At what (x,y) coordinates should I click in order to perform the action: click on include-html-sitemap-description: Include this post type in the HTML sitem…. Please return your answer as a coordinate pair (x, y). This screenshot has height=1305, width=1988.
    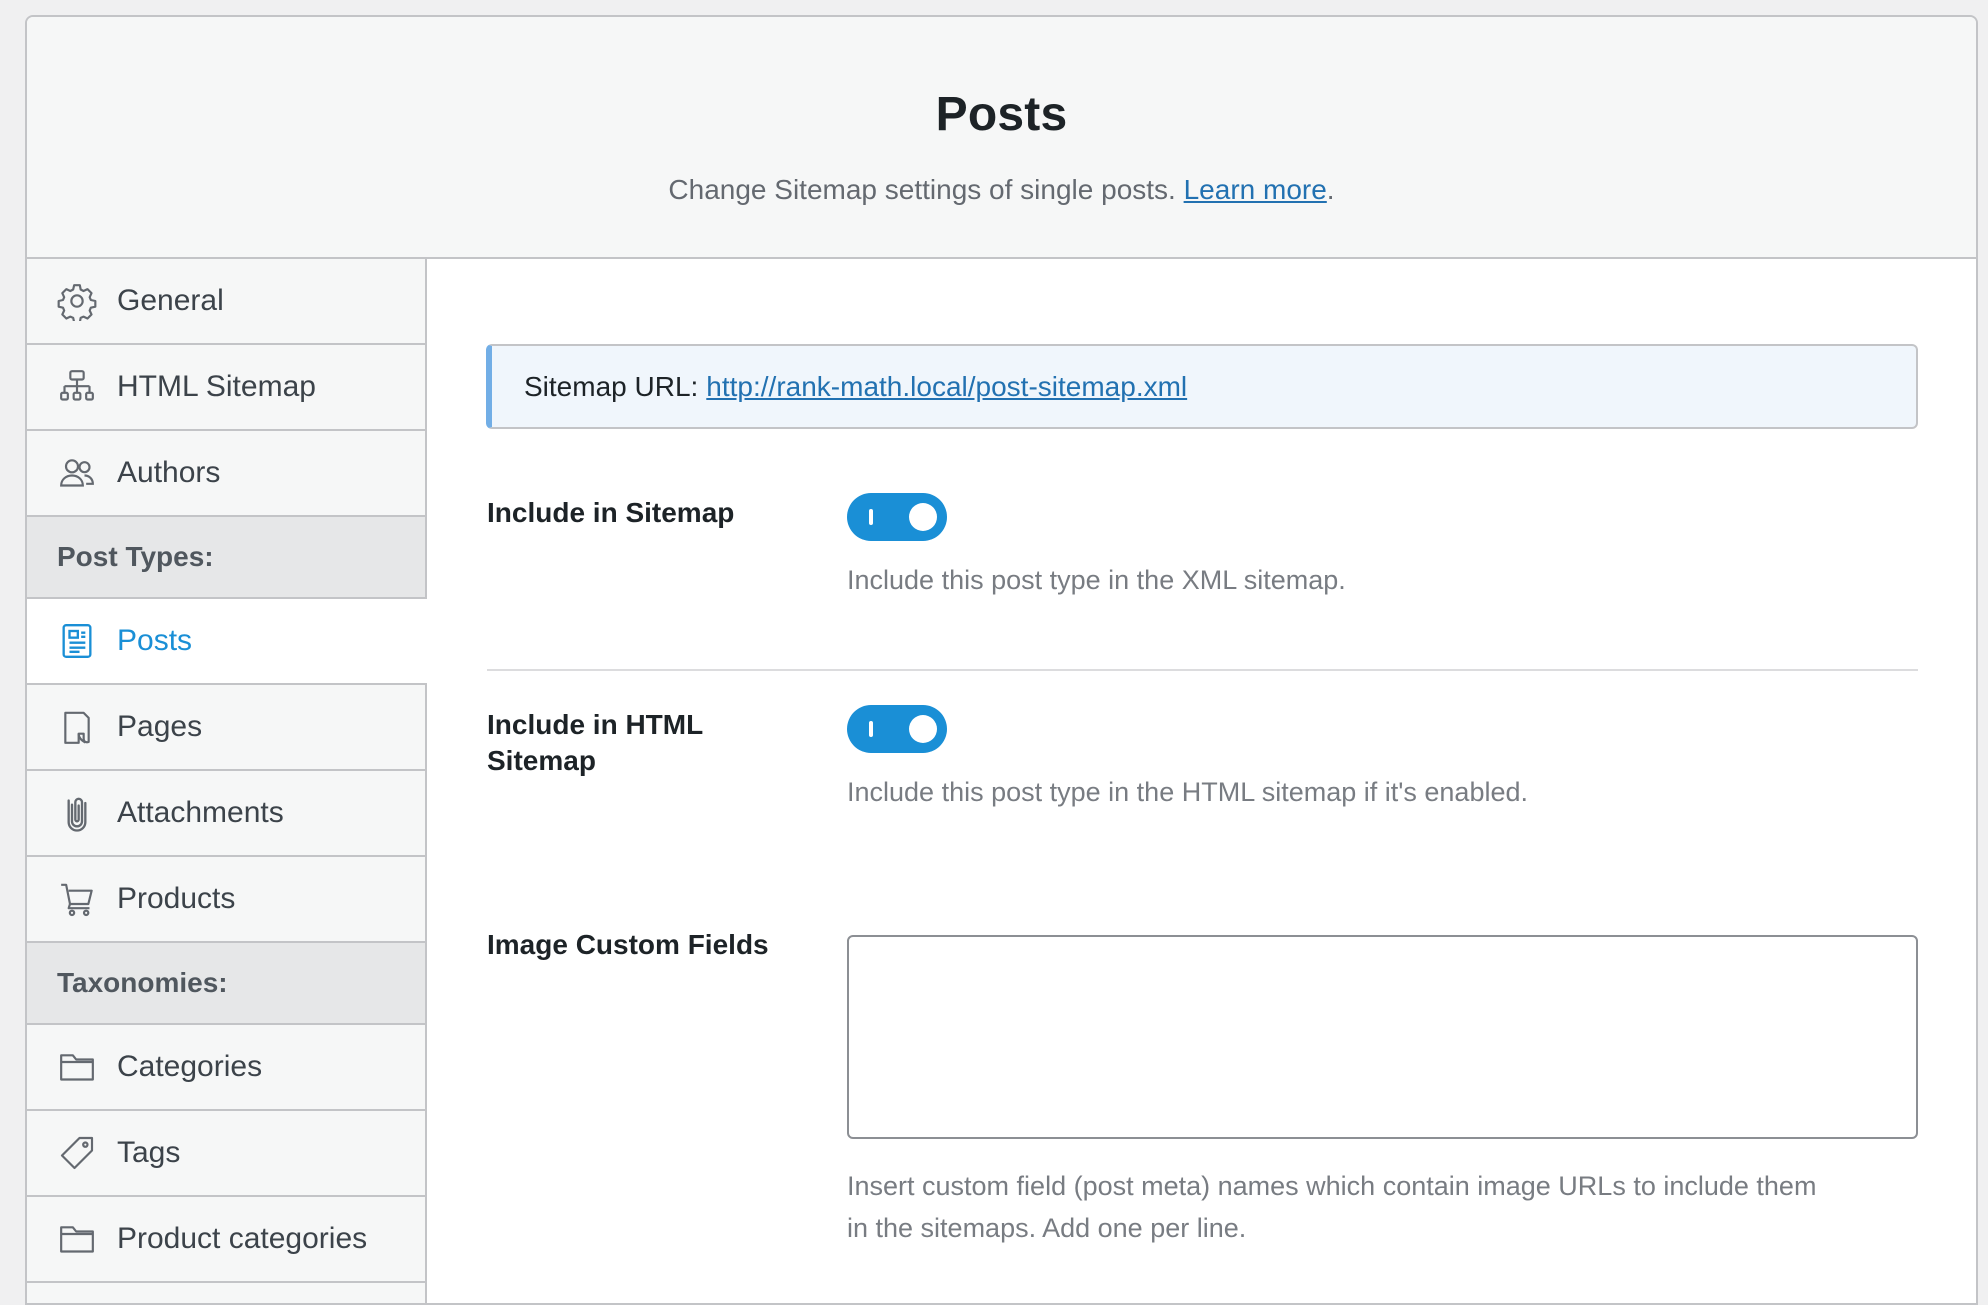
    Looking at the image, I should click on (1187, 792).